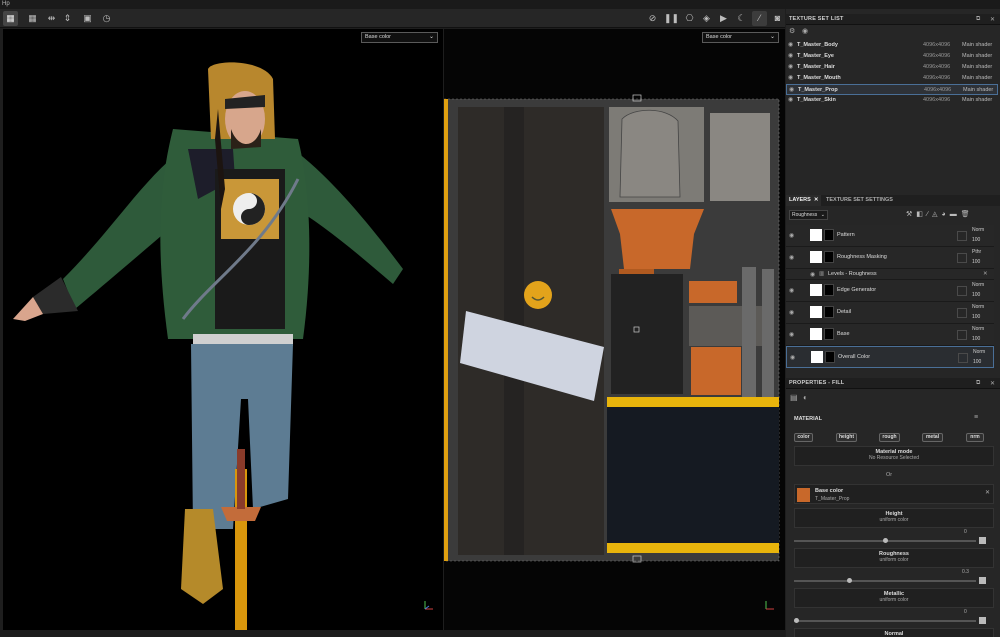  Describe the element at coordinates (892, 45) in the screenshot. I see `texture-set-row: ◉ T_Master_Body 4096x4096 Main shader` at that location.